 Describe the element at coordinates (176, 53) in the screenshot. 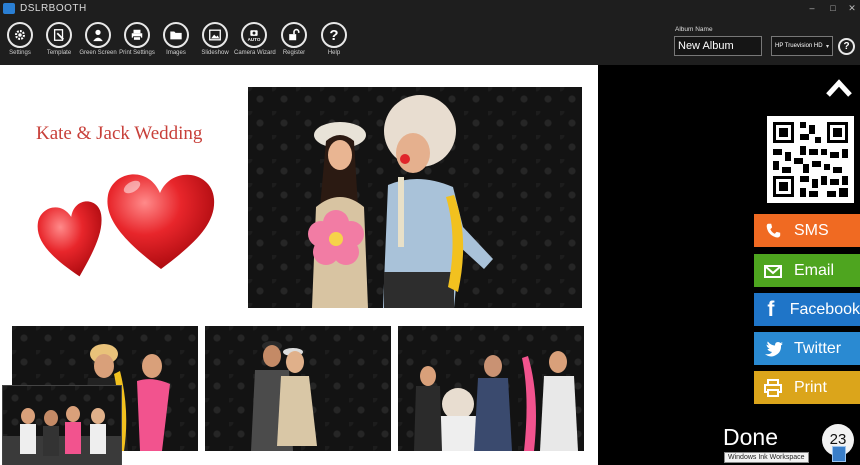

I see `images-label: Images` at that location.